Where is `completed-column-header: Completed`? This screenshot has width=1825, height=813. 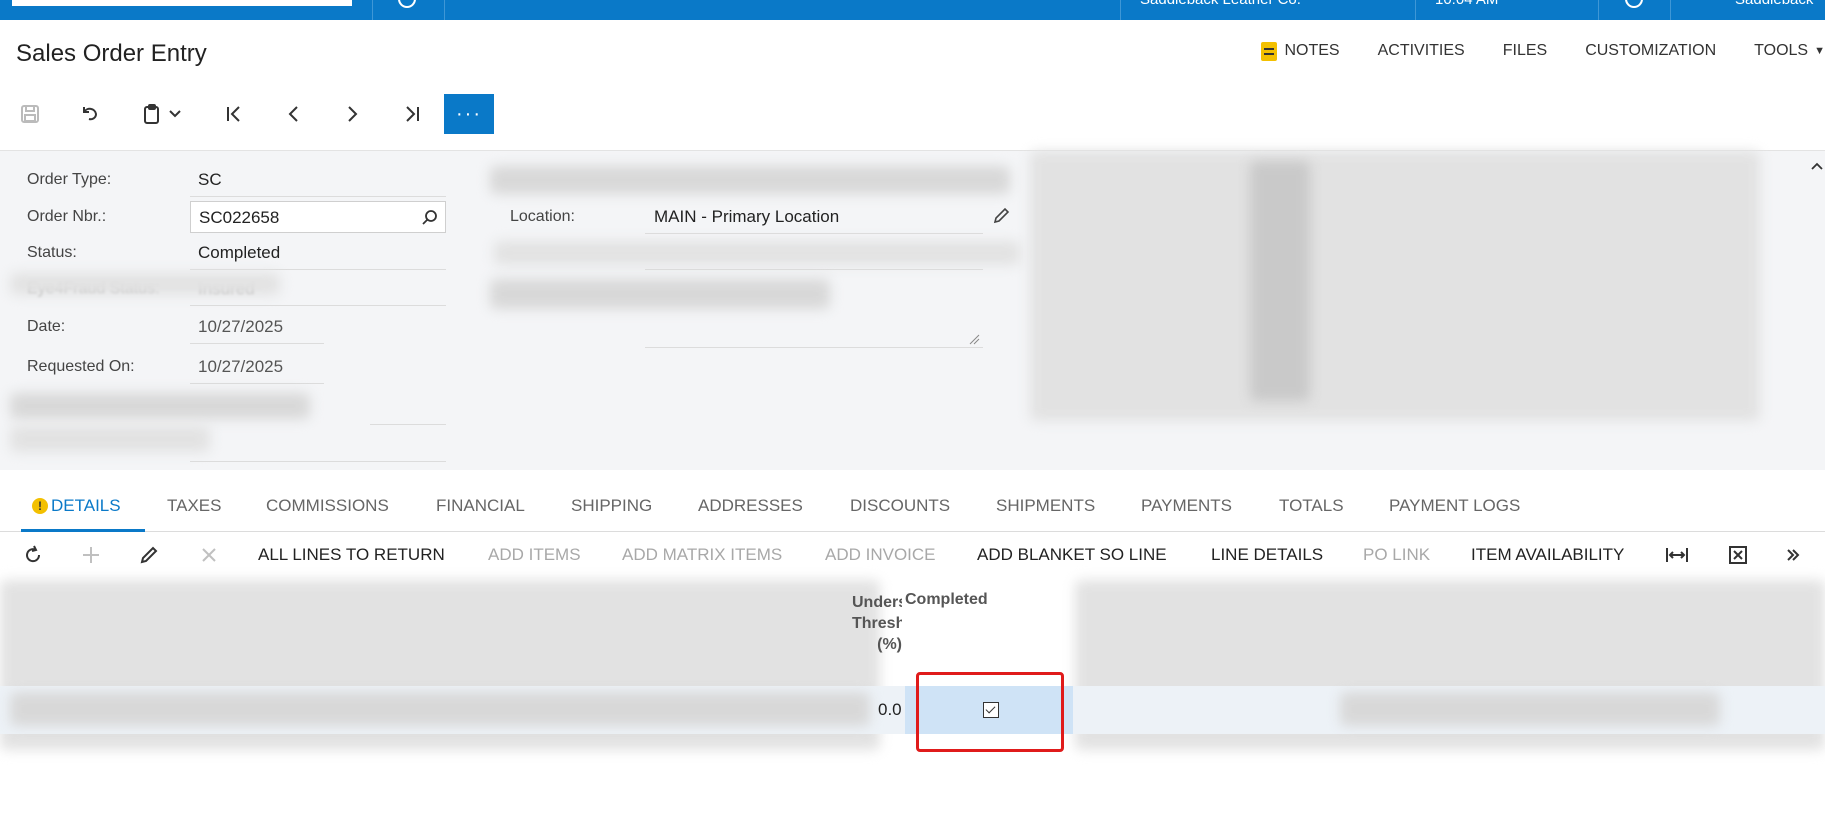
completed-column-header: Completed is located at coordinates (946, 600).